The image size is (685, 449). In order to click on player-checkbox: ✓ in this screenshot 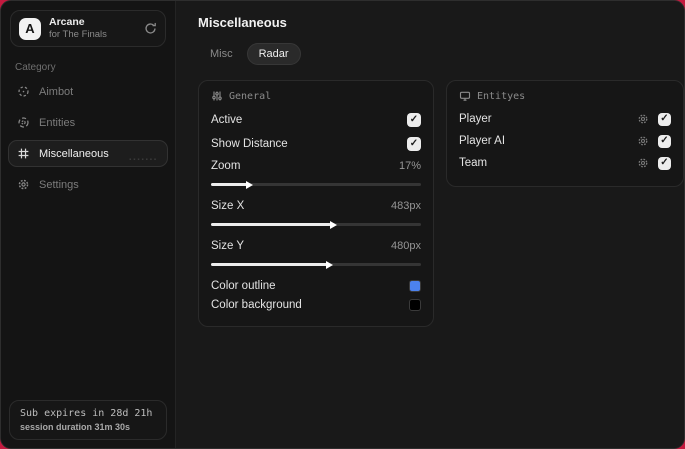, I will do `click(664, 119)`.